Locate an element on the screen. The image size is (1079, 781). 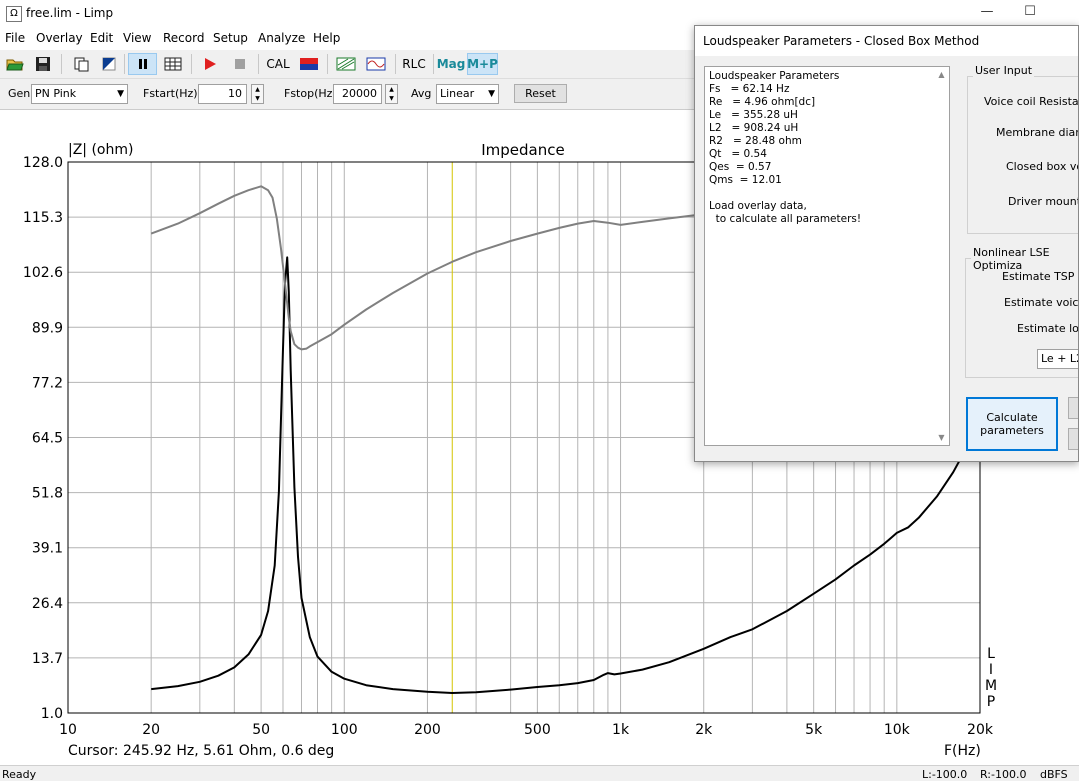
x-tick-label: 50 is located at coordinates (261, 730).